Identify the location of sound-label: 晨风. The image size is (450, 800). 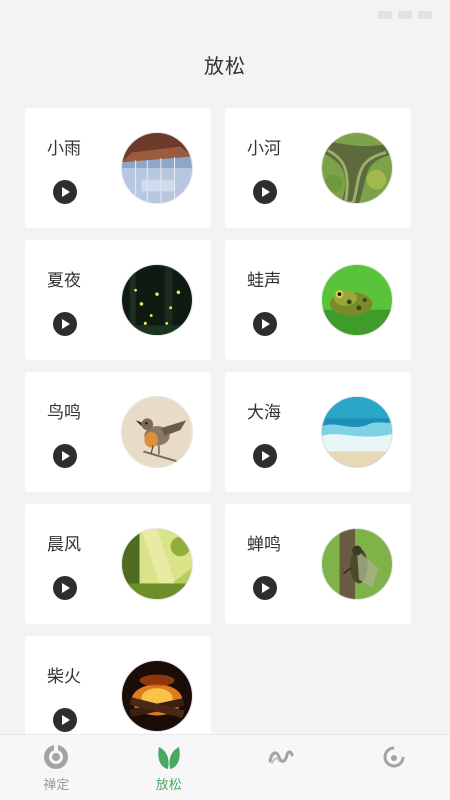
(64, 545).